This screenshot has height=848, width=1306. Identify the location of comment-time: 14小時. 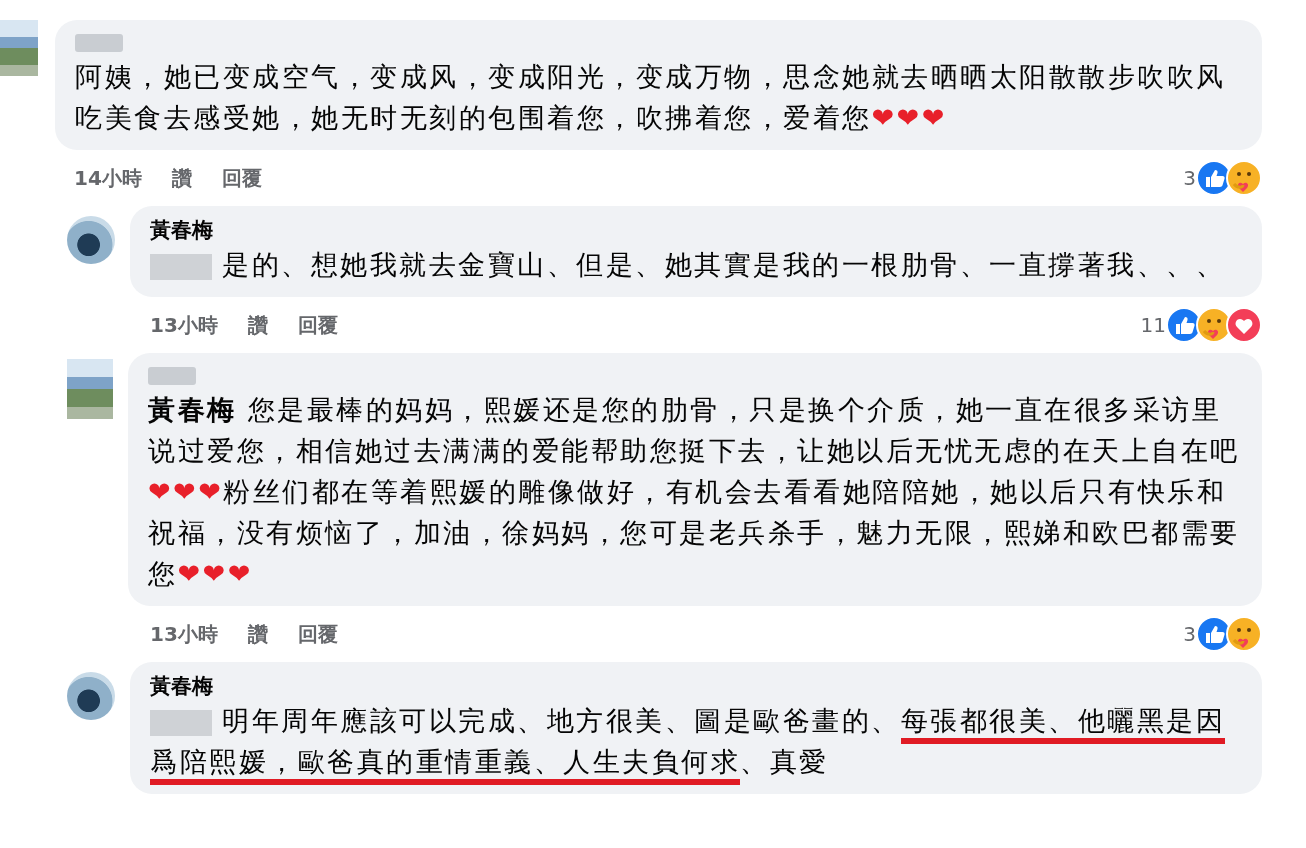
(108, 178).